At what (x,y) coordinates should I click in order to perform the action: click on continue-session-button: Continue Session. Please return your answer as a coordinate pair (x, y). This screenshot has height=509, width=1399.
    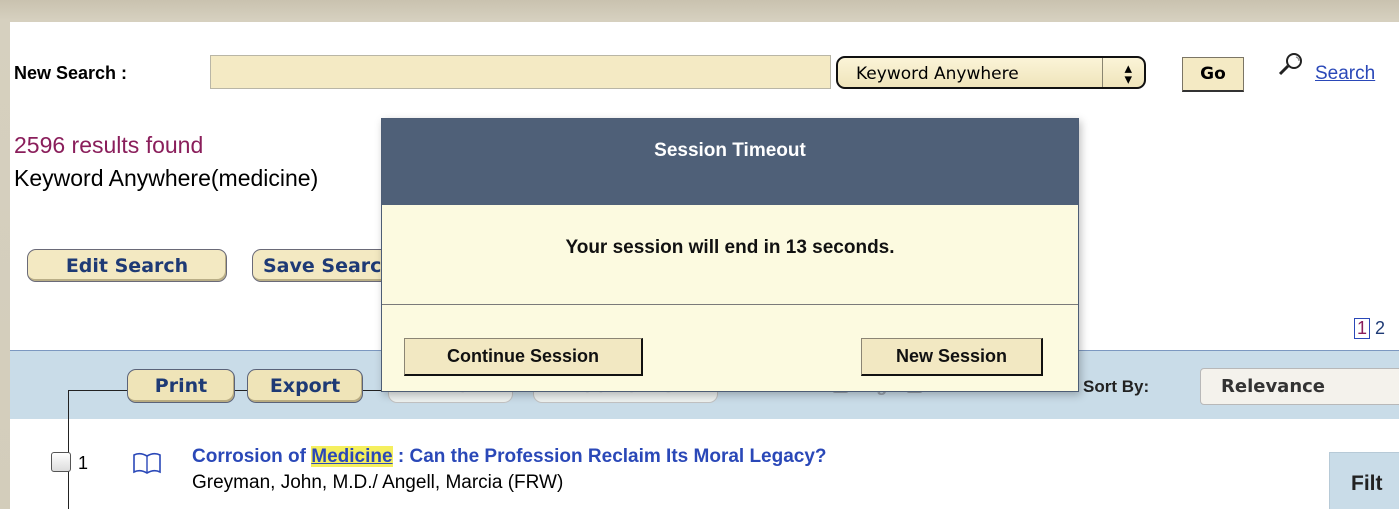
    Looking at the image, I should click on (523, 357).